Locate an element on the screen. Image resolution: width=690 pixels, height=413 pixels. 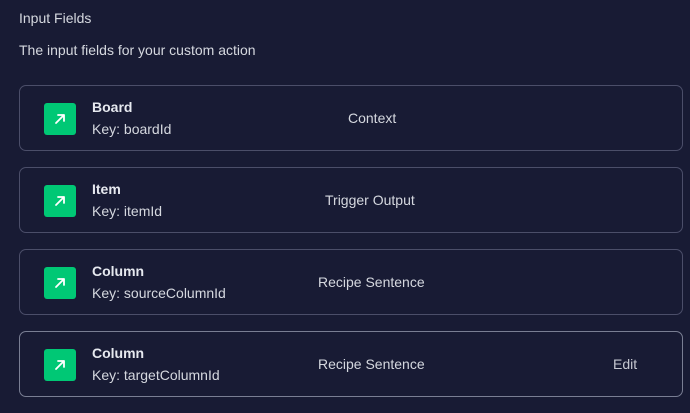
field-key: Key: itemId is located at coordinates (127, 211).